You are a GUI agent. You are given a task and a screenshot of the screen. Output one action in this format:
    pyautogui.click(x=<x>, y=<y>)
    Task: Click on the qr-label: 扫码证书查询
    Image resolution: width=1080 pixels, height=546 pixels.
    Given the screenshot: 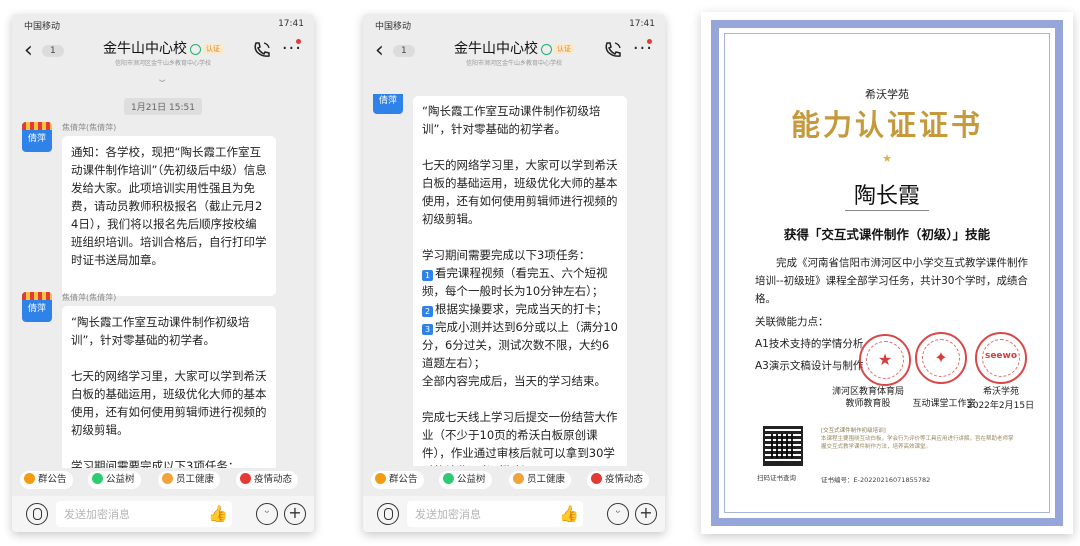 What is the action you would take?
    pyautogui.click(x=776, y=478)
    